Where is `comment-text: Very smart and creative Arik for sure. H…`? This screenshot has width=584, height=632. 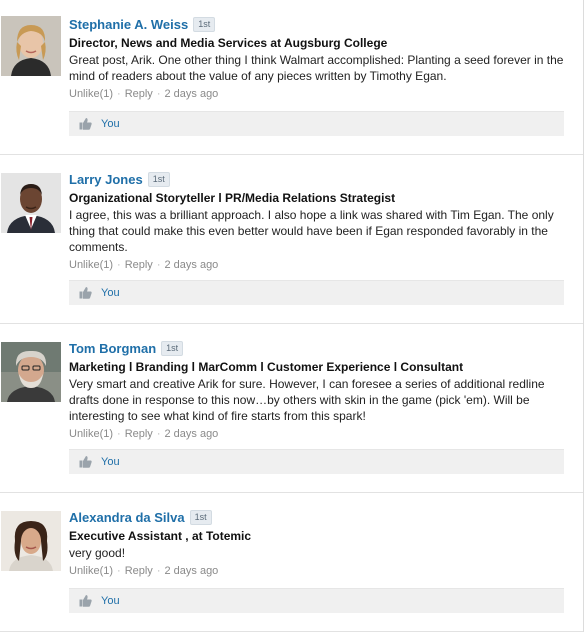 comment-text: Very smart and creative Arik for sure. H… is located at coordinates (307, 400).